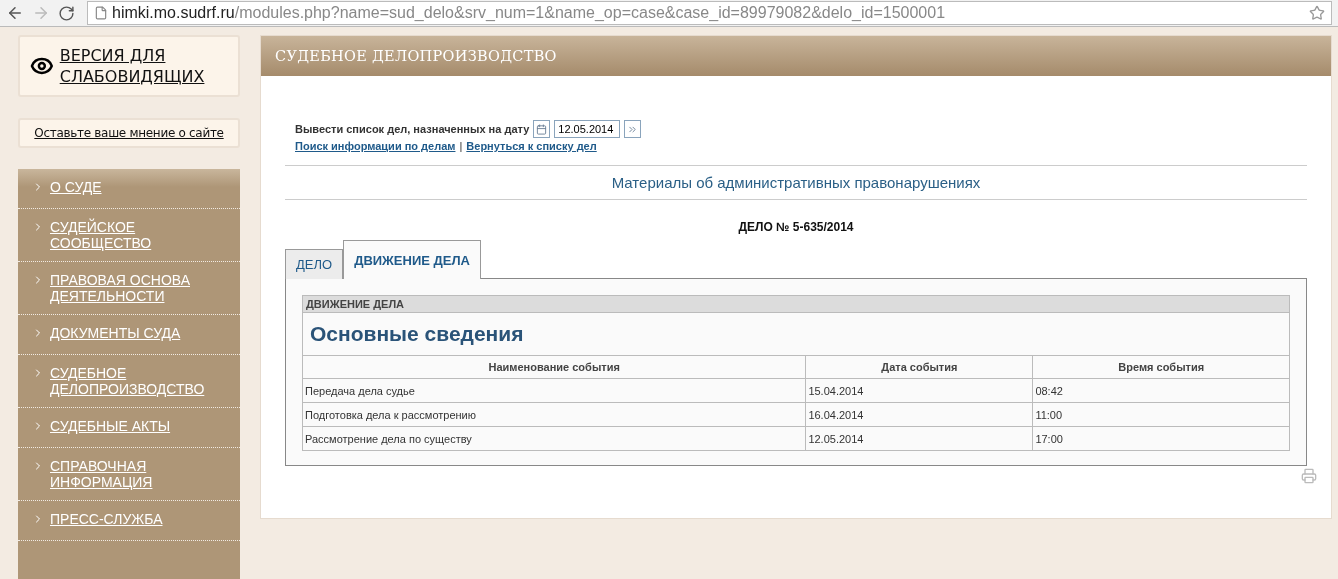  What do you see at coordinates (1161, 390) in the screenshot?
I see `table-cell: 08:42` at bounding box center [1161, 390].